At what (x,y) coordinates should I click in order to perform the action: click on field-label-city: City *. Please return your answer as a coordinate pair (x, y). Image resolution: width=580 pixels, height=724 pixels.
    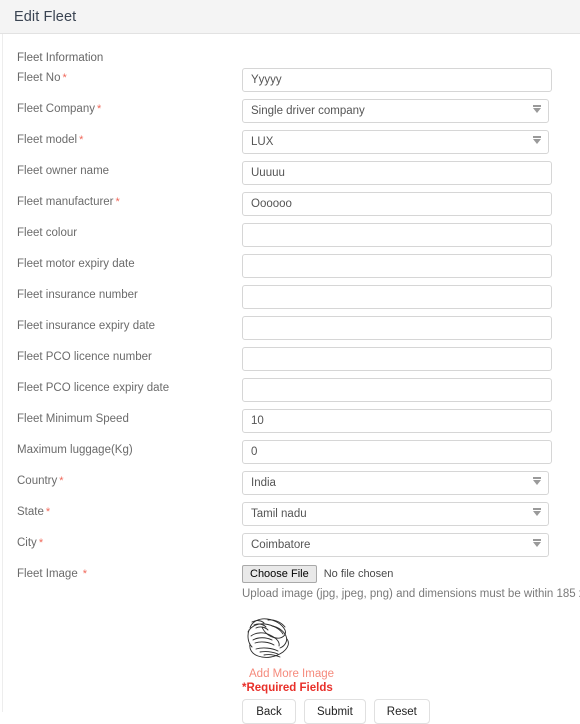
    Looking at the image, I should click on (30, 543).